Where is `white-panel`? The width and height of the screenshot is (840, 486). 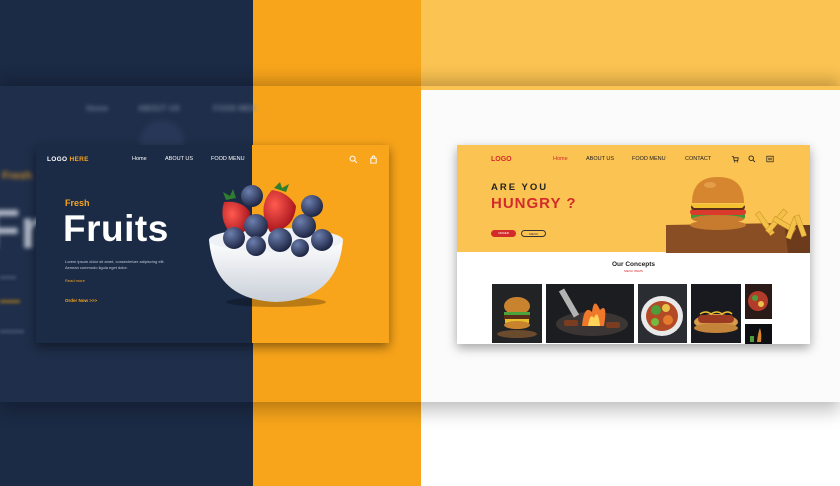
white-panel is located at coordinates (630, 444).